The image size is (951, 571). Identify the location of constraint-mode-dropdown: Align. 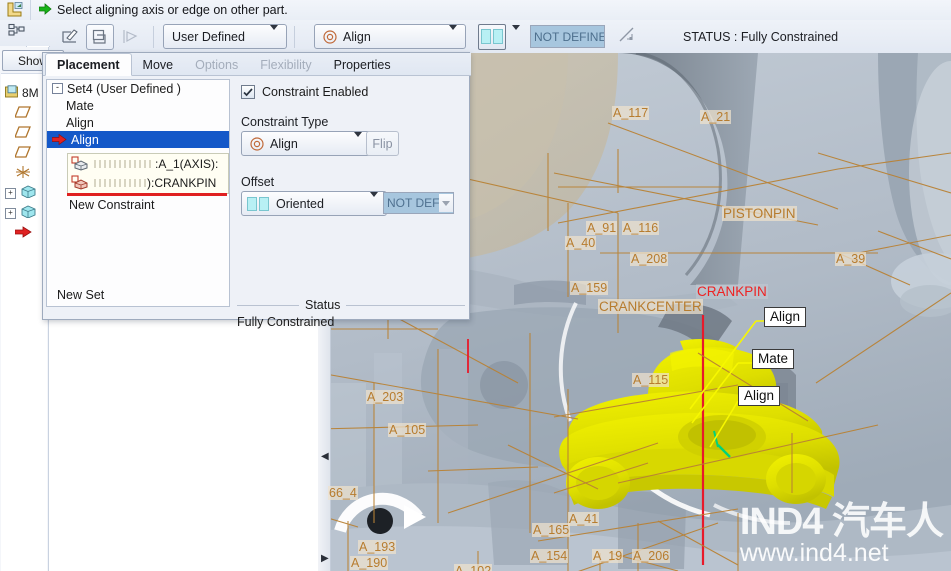
(390, 36).